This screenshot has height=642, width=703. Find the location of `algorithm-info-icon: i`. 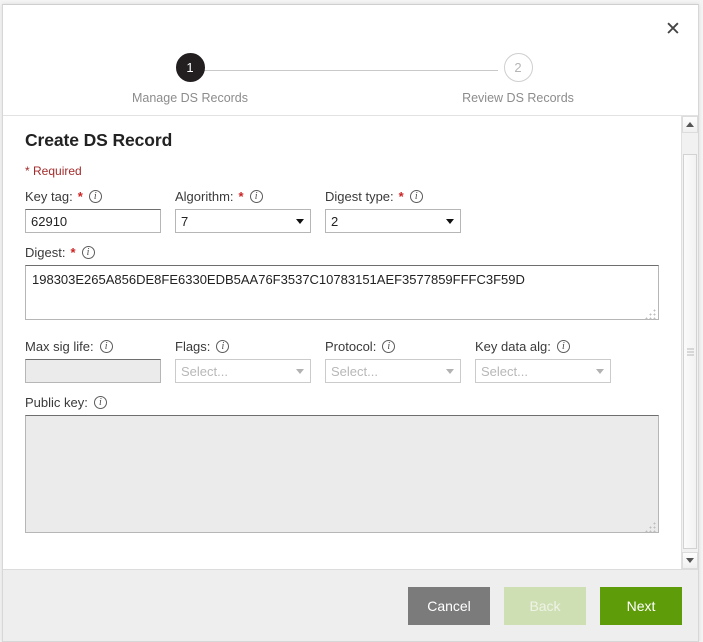

algorithm-info-icon: i is located at coordinates (256, 196).